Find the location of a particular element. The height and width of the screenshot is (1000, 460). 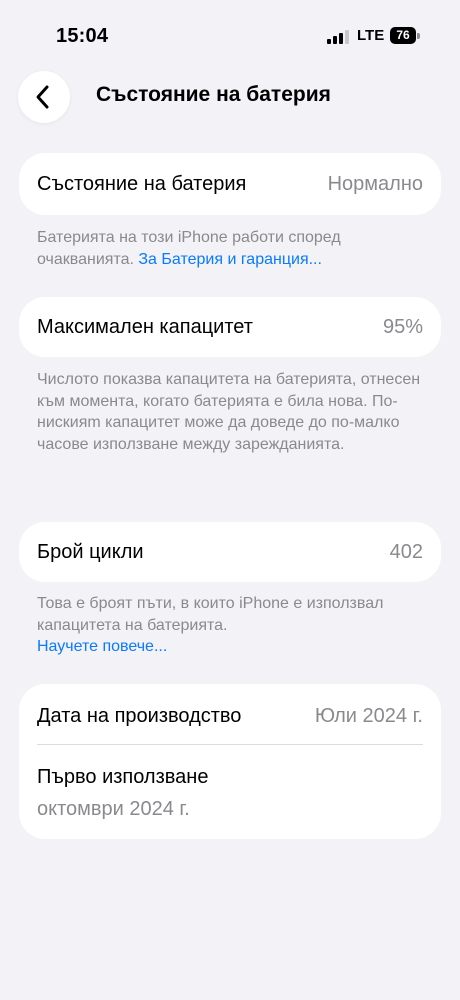

first-use-value: октомври 2024 г. is located at coordinates (113, 809).